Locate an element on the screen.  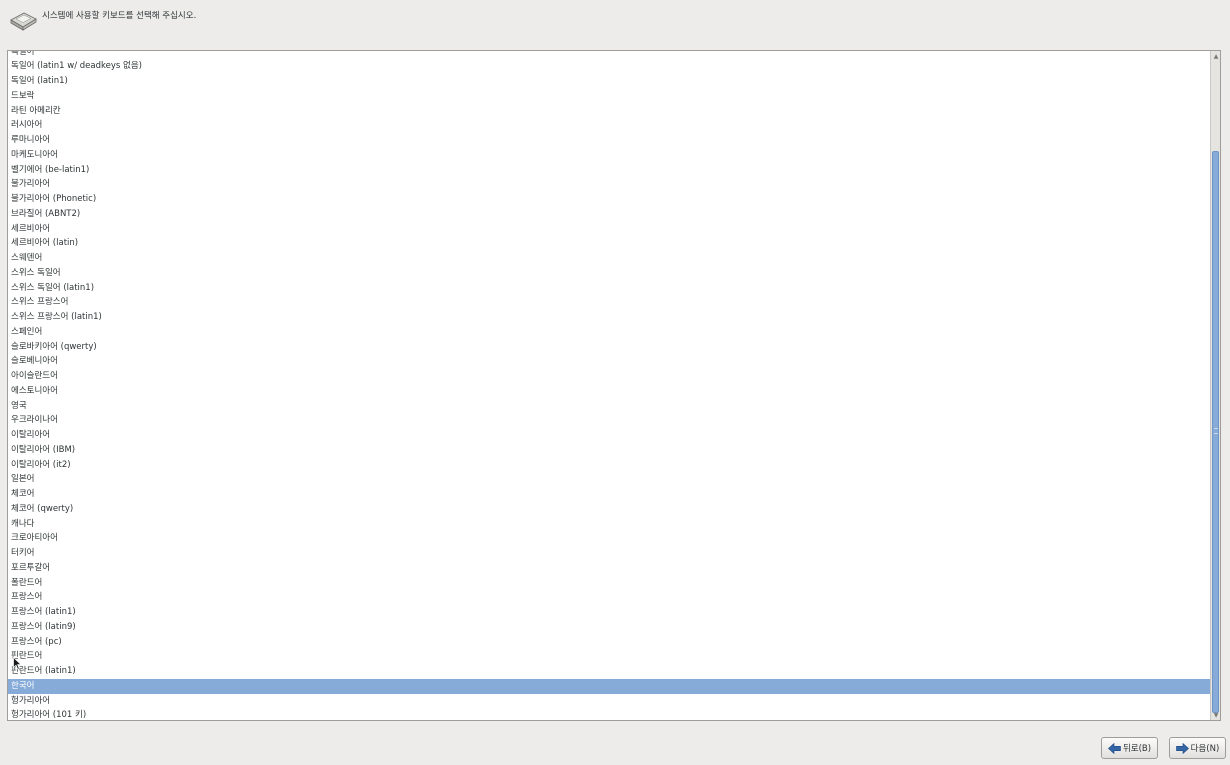
list-item: 프랑스어 (latin9) is located at coordinates (609, 627).